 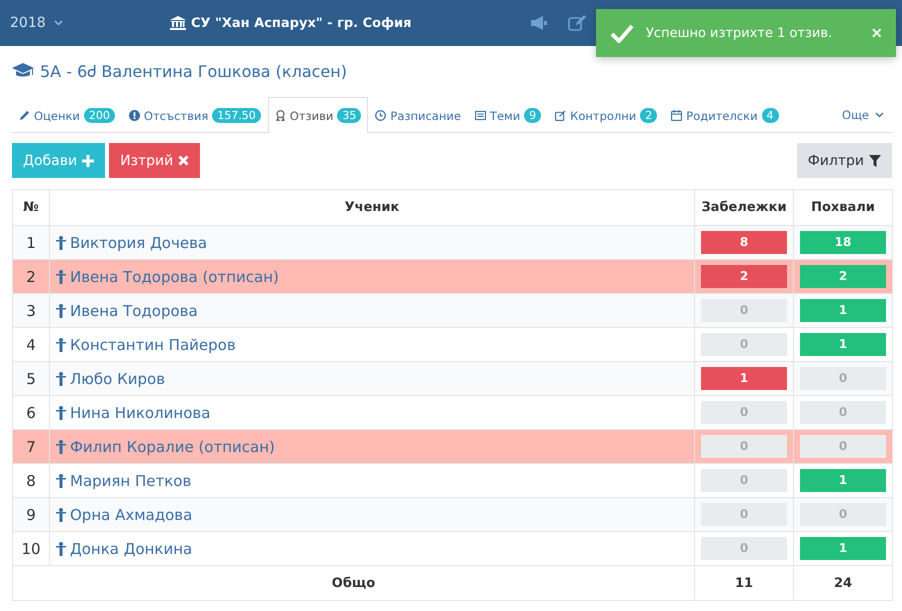 I want to click on column-header: Ученик, so click(x=372, y=208).